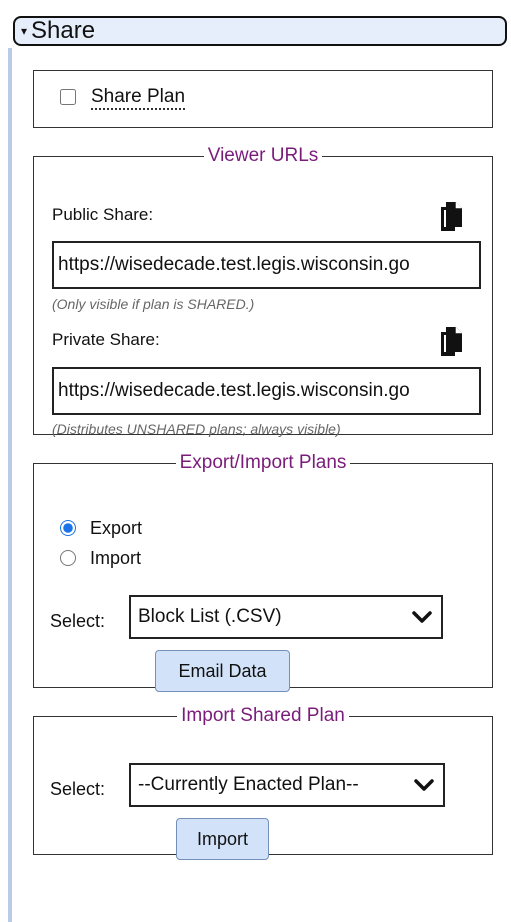  I want to click on public-share-url-input, so click(266, 265).